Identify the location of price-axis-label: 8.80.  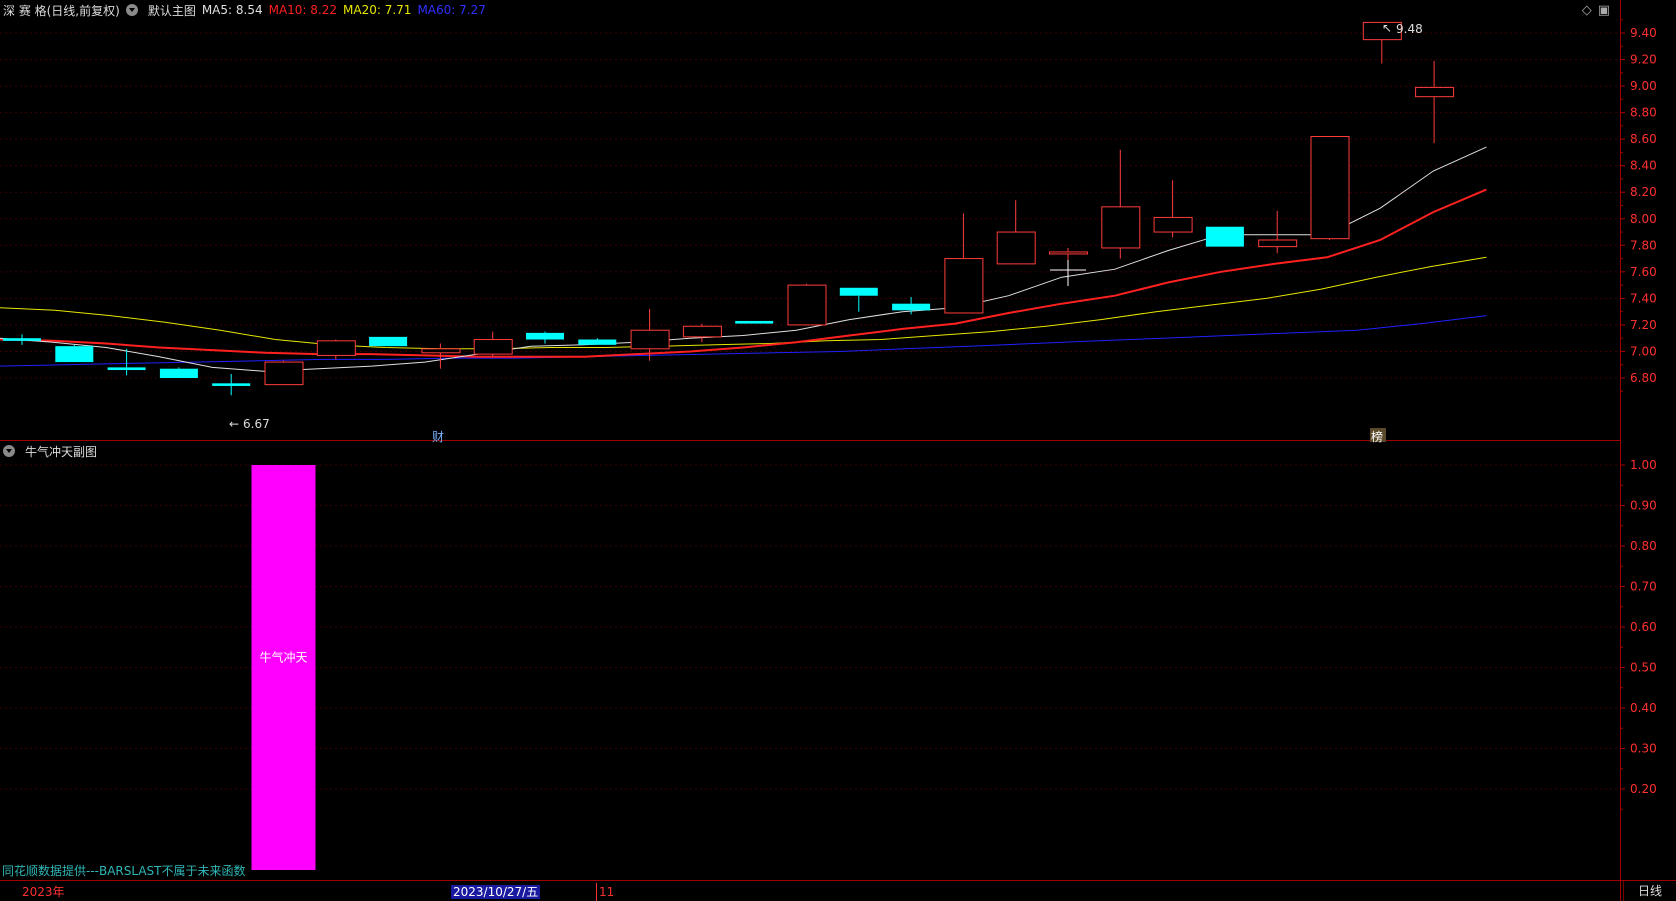
(1643, 113).